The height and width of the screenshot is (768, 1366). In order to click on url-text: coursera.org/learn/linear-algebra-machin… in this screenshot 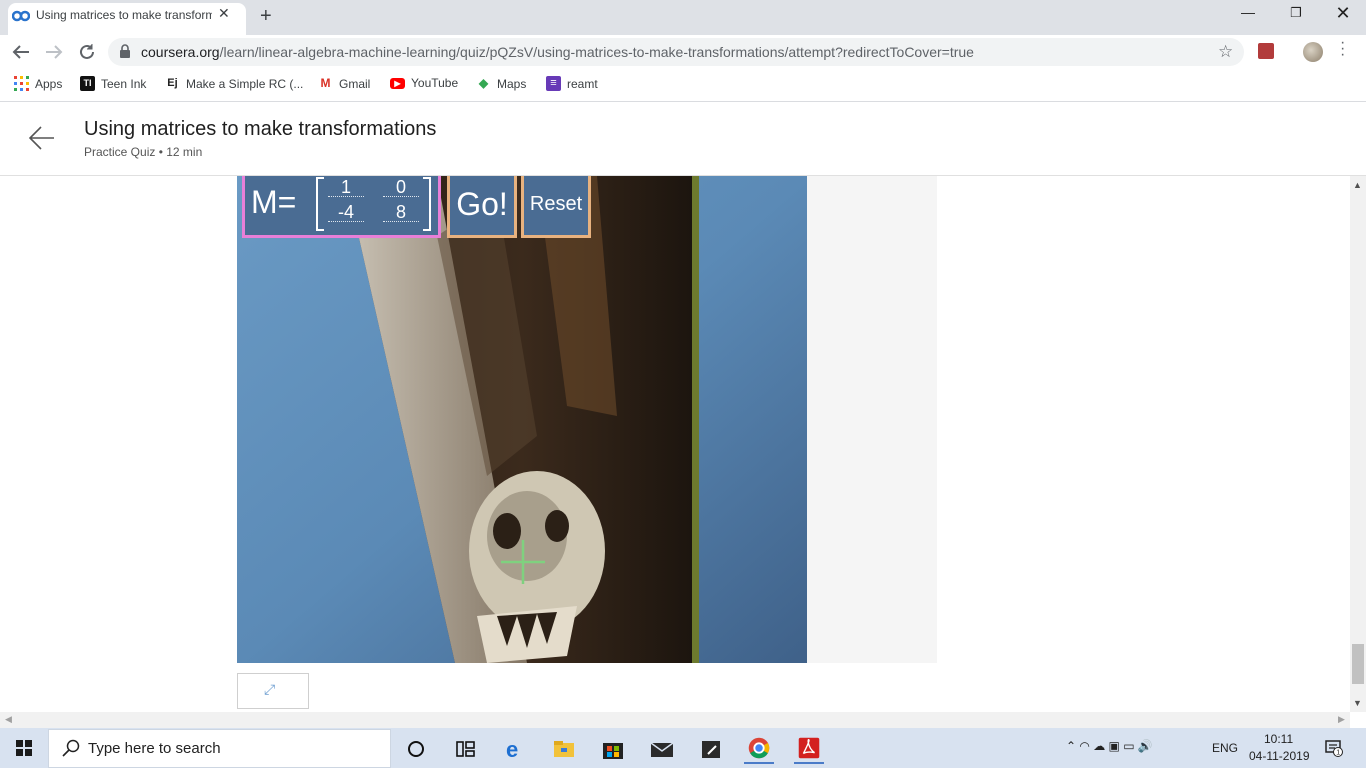, I will do `click(557, 52)`.